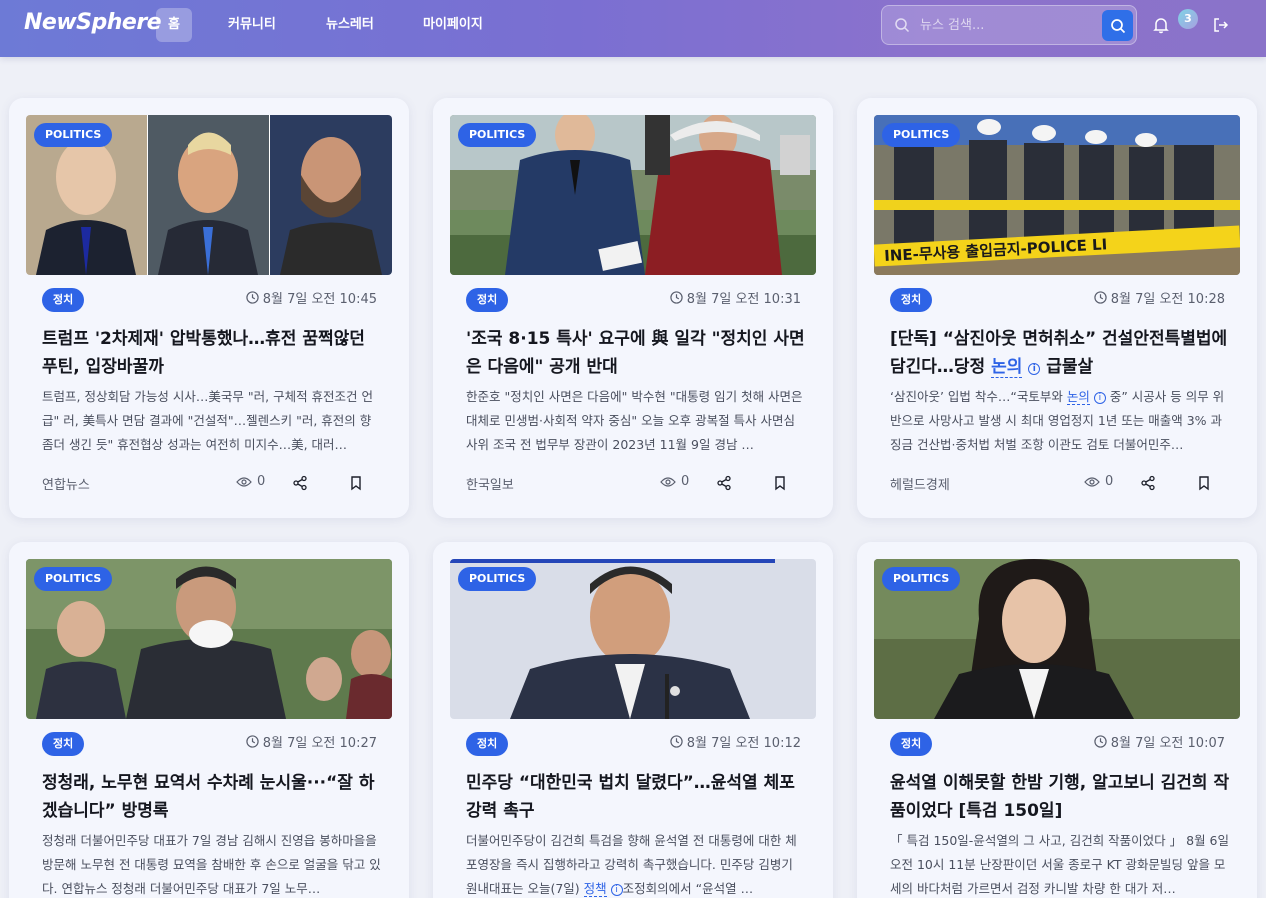  I want to click on timestamp-text: 8월 7일 오전 10:31, so click(743, 299).